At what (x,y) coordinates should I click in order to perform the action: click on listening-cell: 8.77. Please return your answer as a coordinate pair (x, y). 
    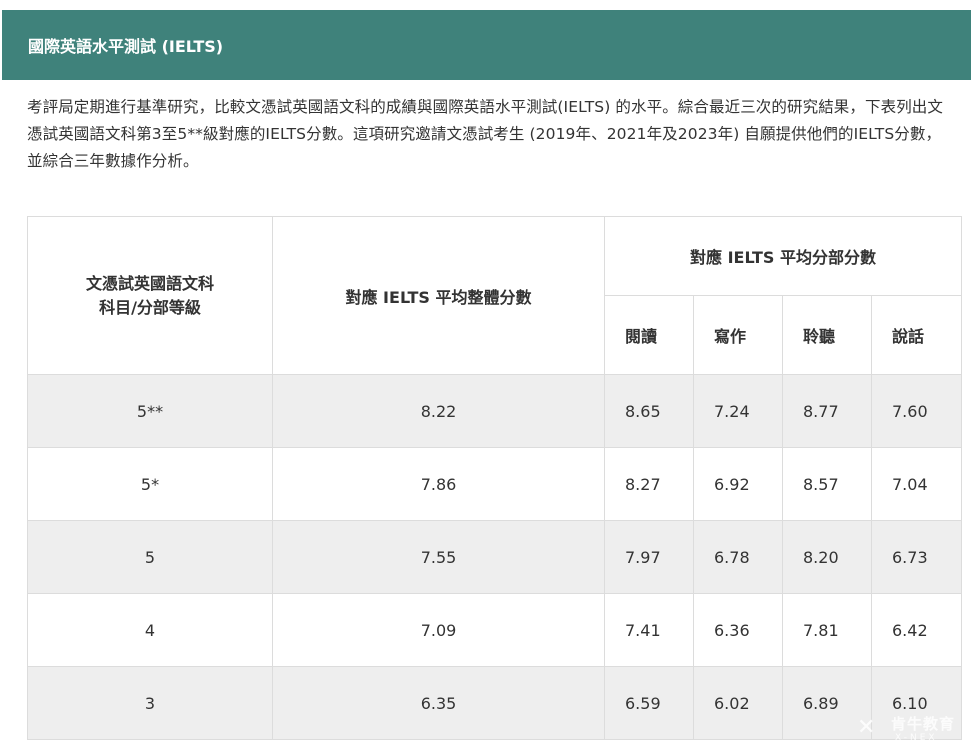
    Looking at the image, I should click on (827, 411).